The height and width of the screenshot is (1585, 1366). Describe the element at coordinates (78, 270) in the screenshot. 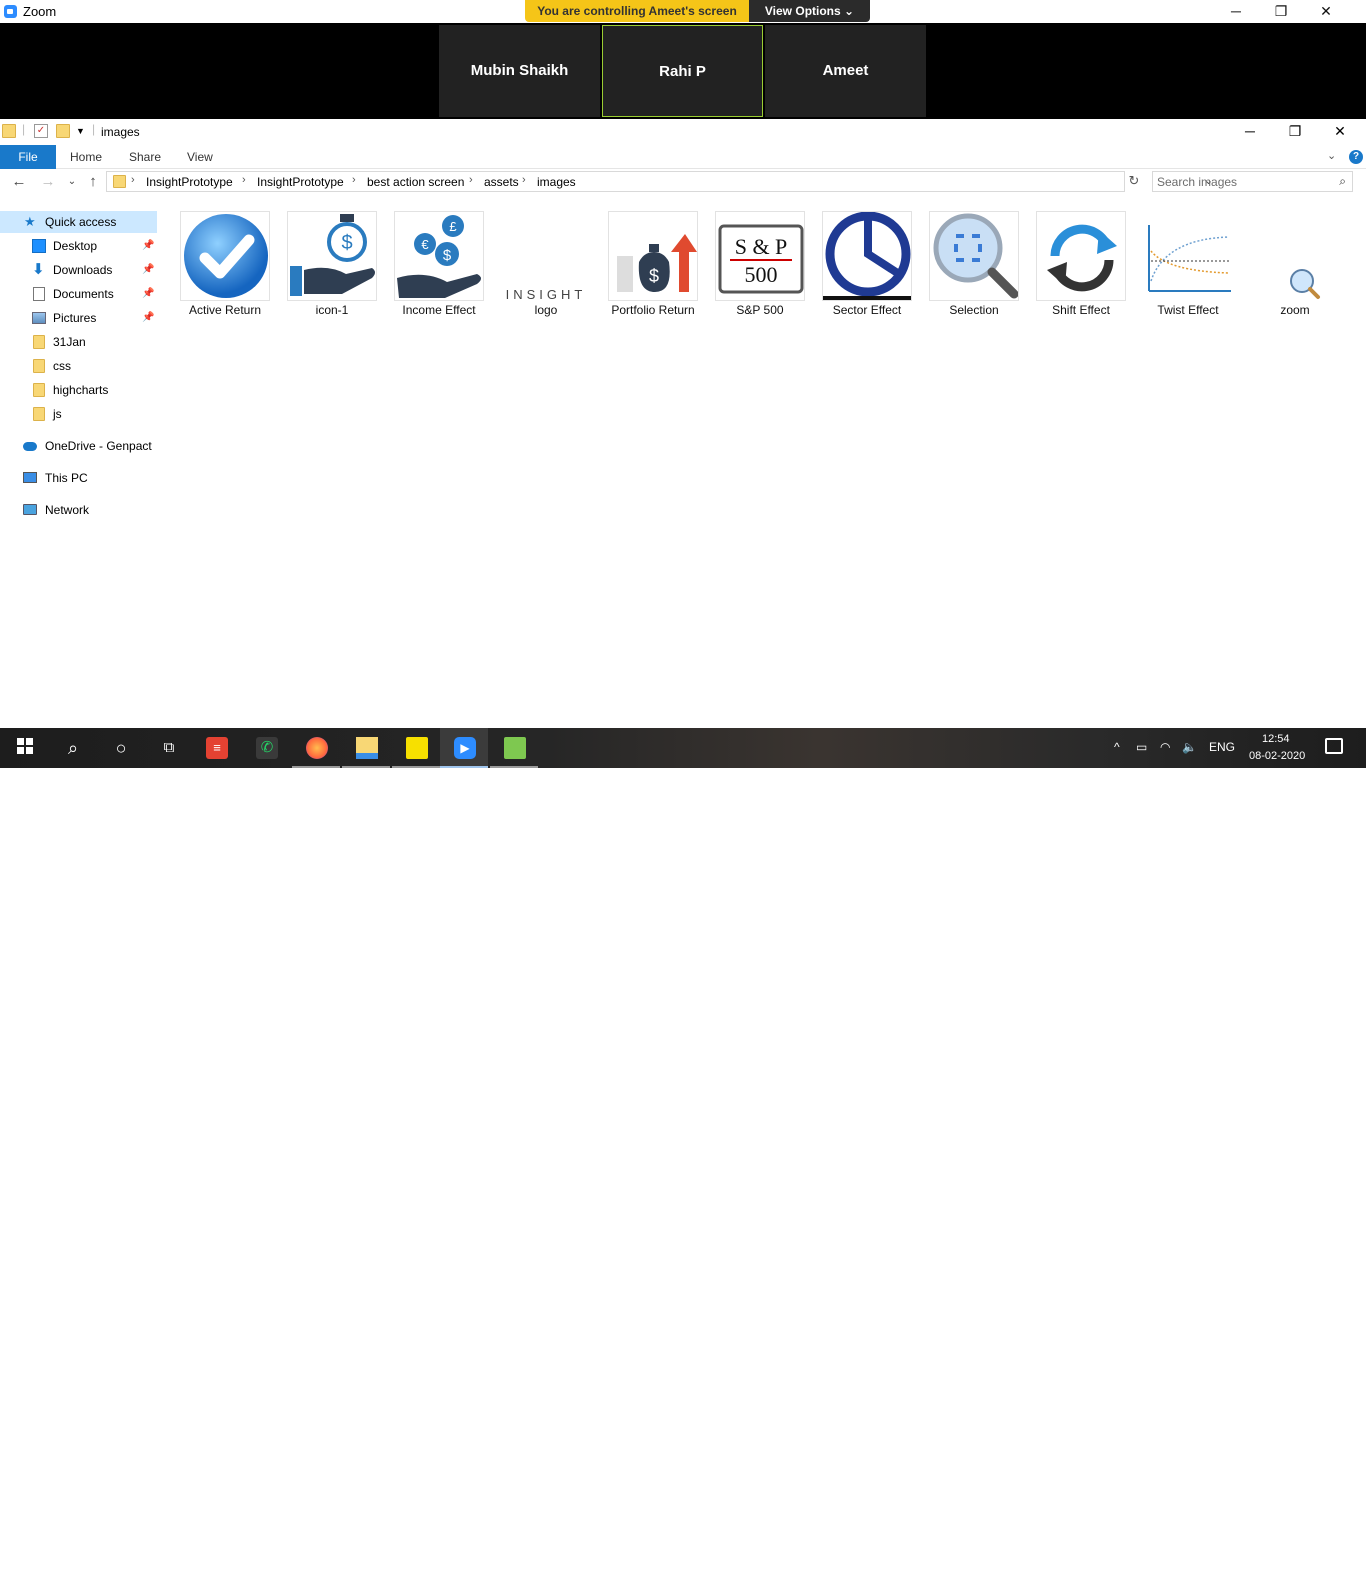

I see `sidebar-item-downloads: ⬇ Downloads 📌` at that location.